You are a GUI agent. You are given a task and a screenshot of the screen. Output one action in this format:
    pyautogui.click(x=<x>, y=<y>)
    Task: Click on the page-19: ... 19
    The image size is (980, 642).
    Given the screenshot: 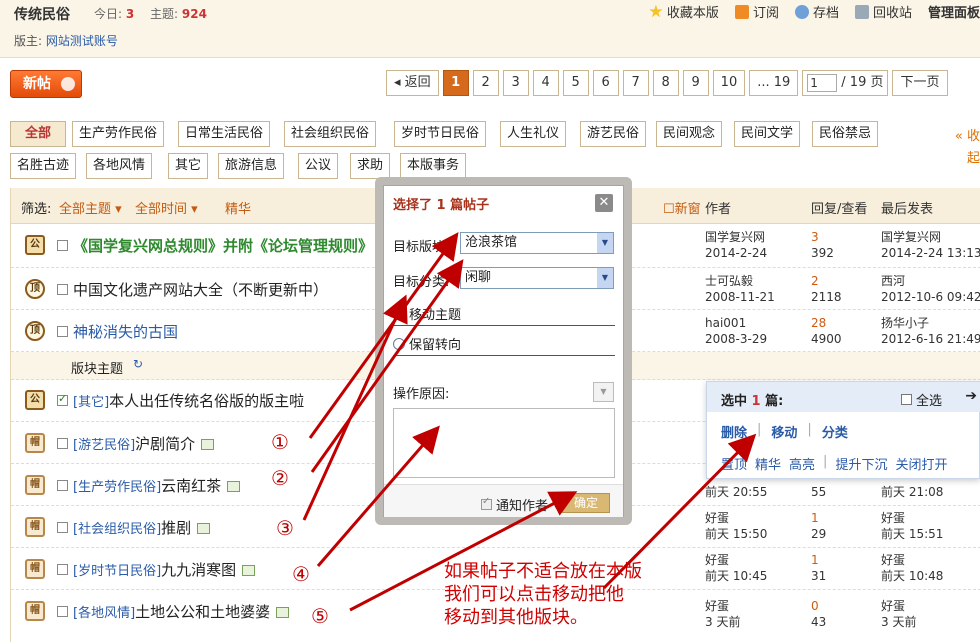 What is the action you would take?
    pyautogui.click(x=774, y=83)
    